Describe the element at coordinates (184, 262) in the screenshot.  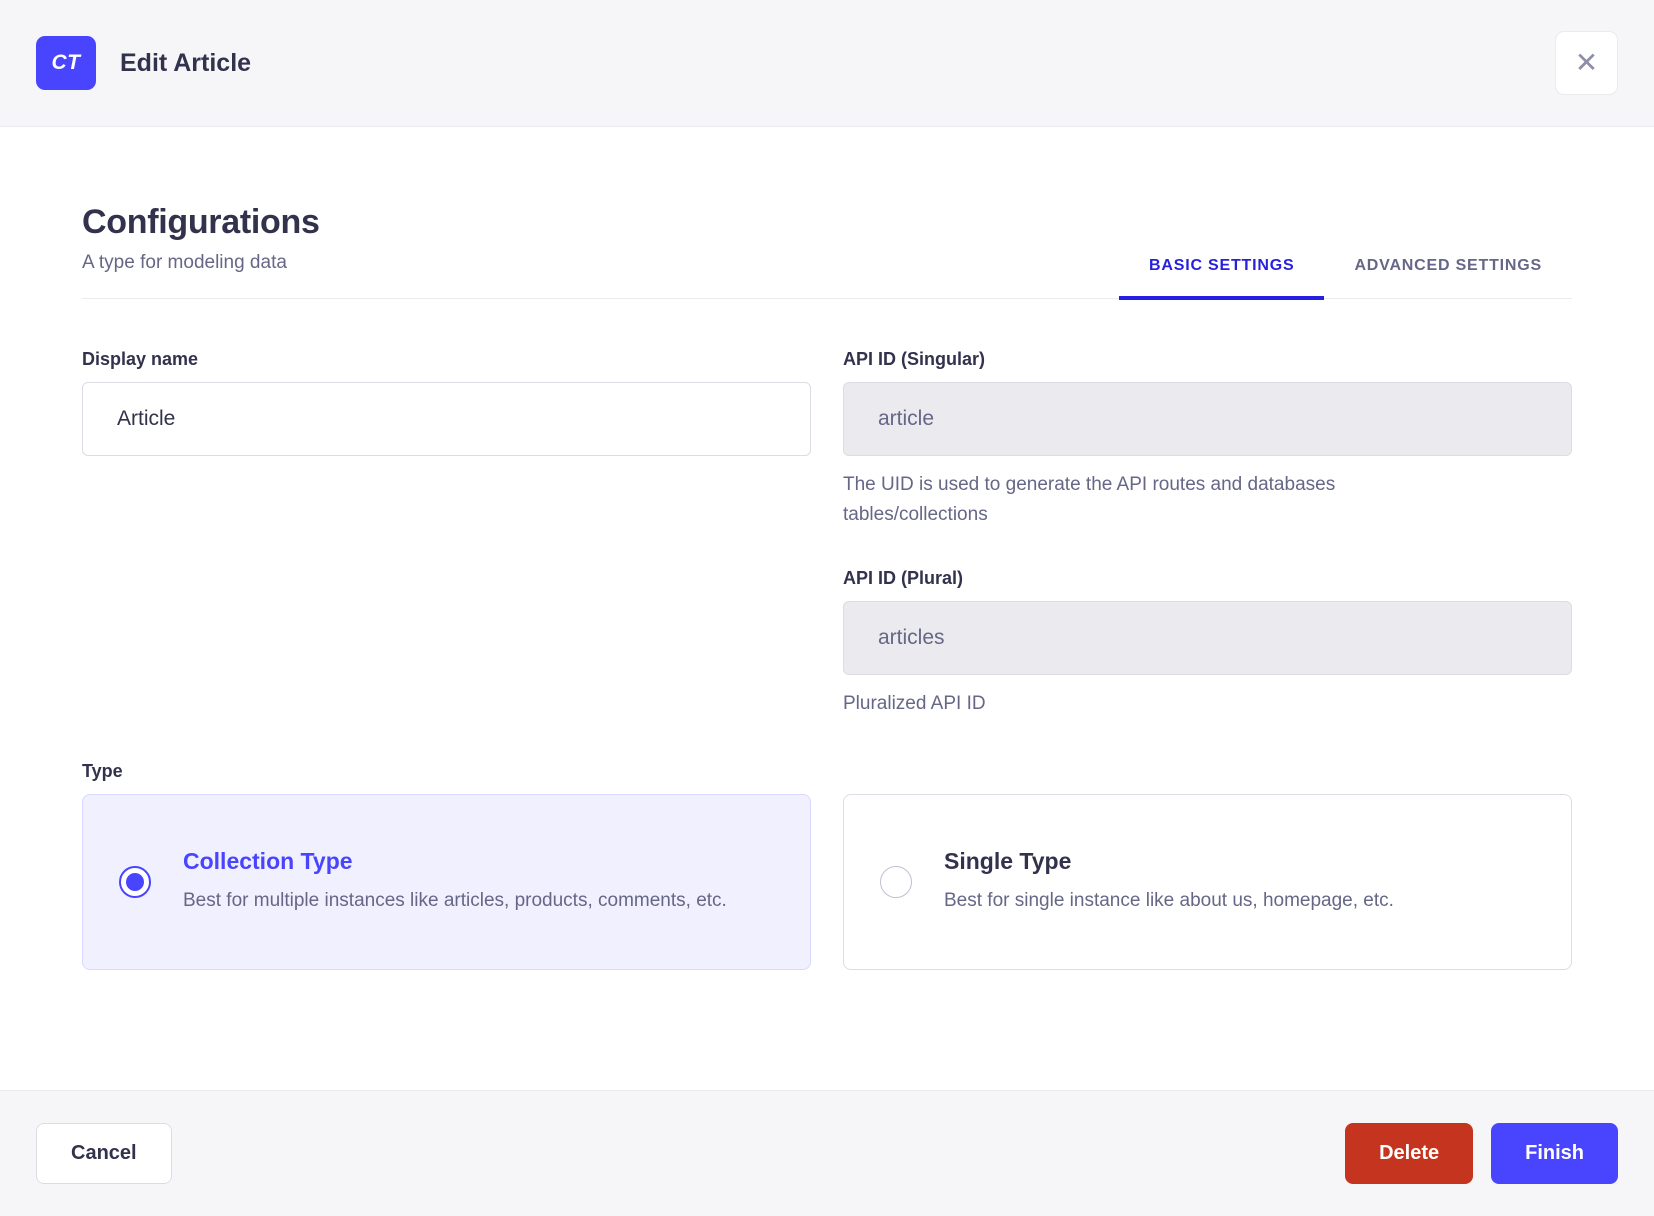
I see `page-subtitle: A type for modeling data` at that location.